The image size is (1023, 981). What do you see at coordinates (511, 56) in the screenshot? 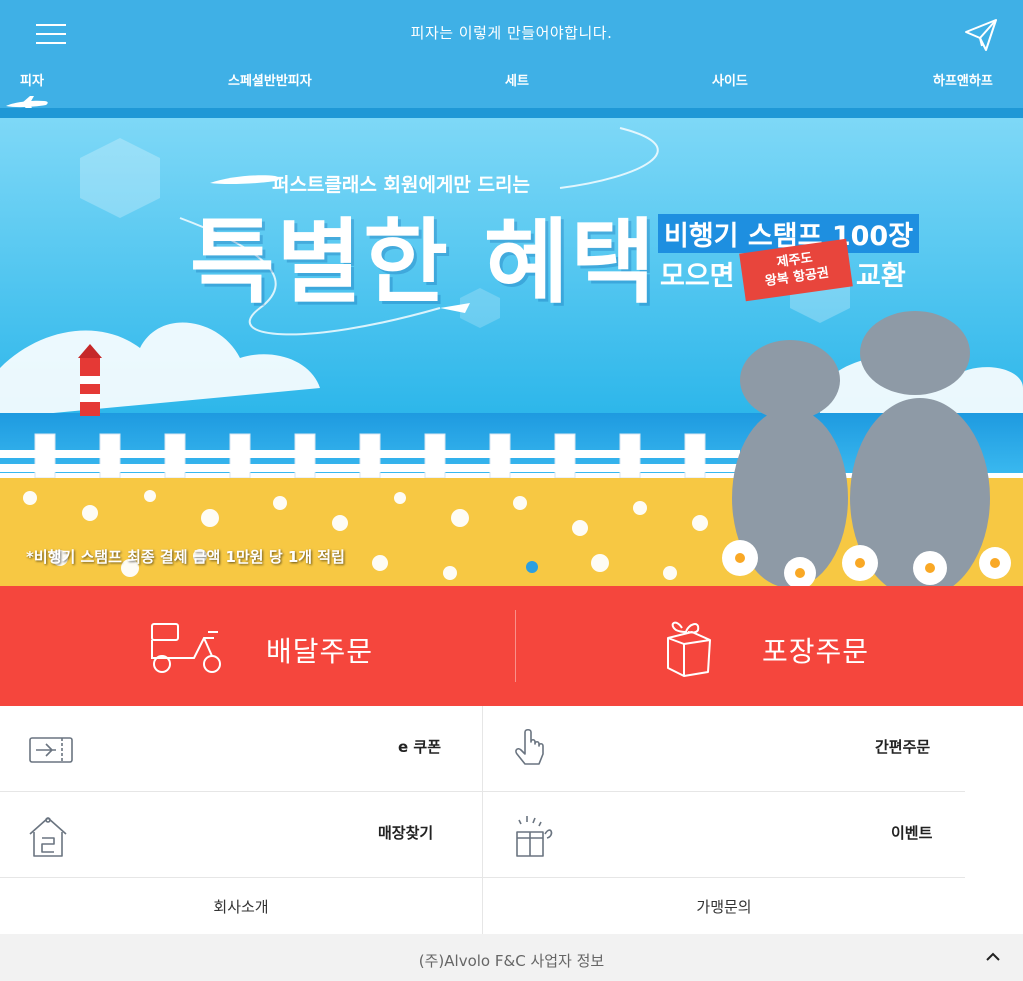
I see `top-header: 피자는 이렇게 만들어야합니다. 피자 스페셜반반피자 세트 사이드 하프앤하프` at bounding box center [511, 56].